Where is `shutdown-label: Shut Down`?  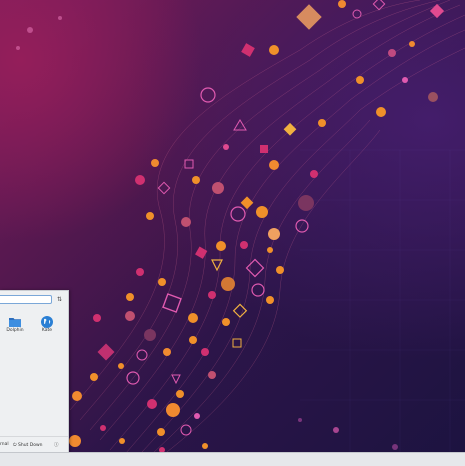
shutdown-label: Shut Down is located at coordinates (30, 445).